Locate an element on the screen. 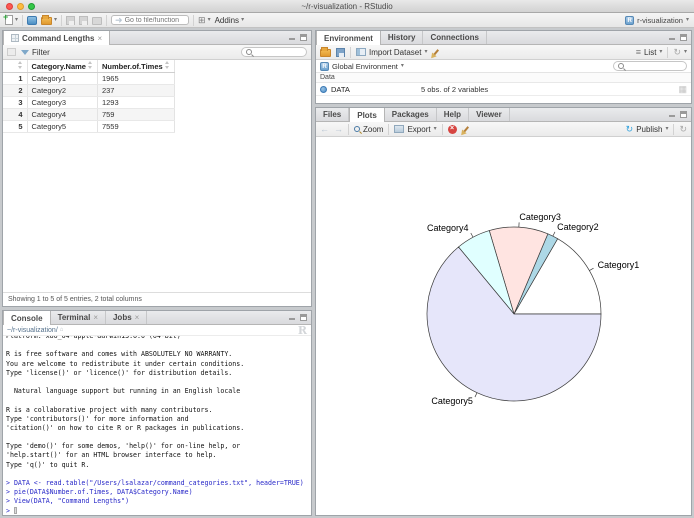  goto-file-input is located at coordinates (154, 20).